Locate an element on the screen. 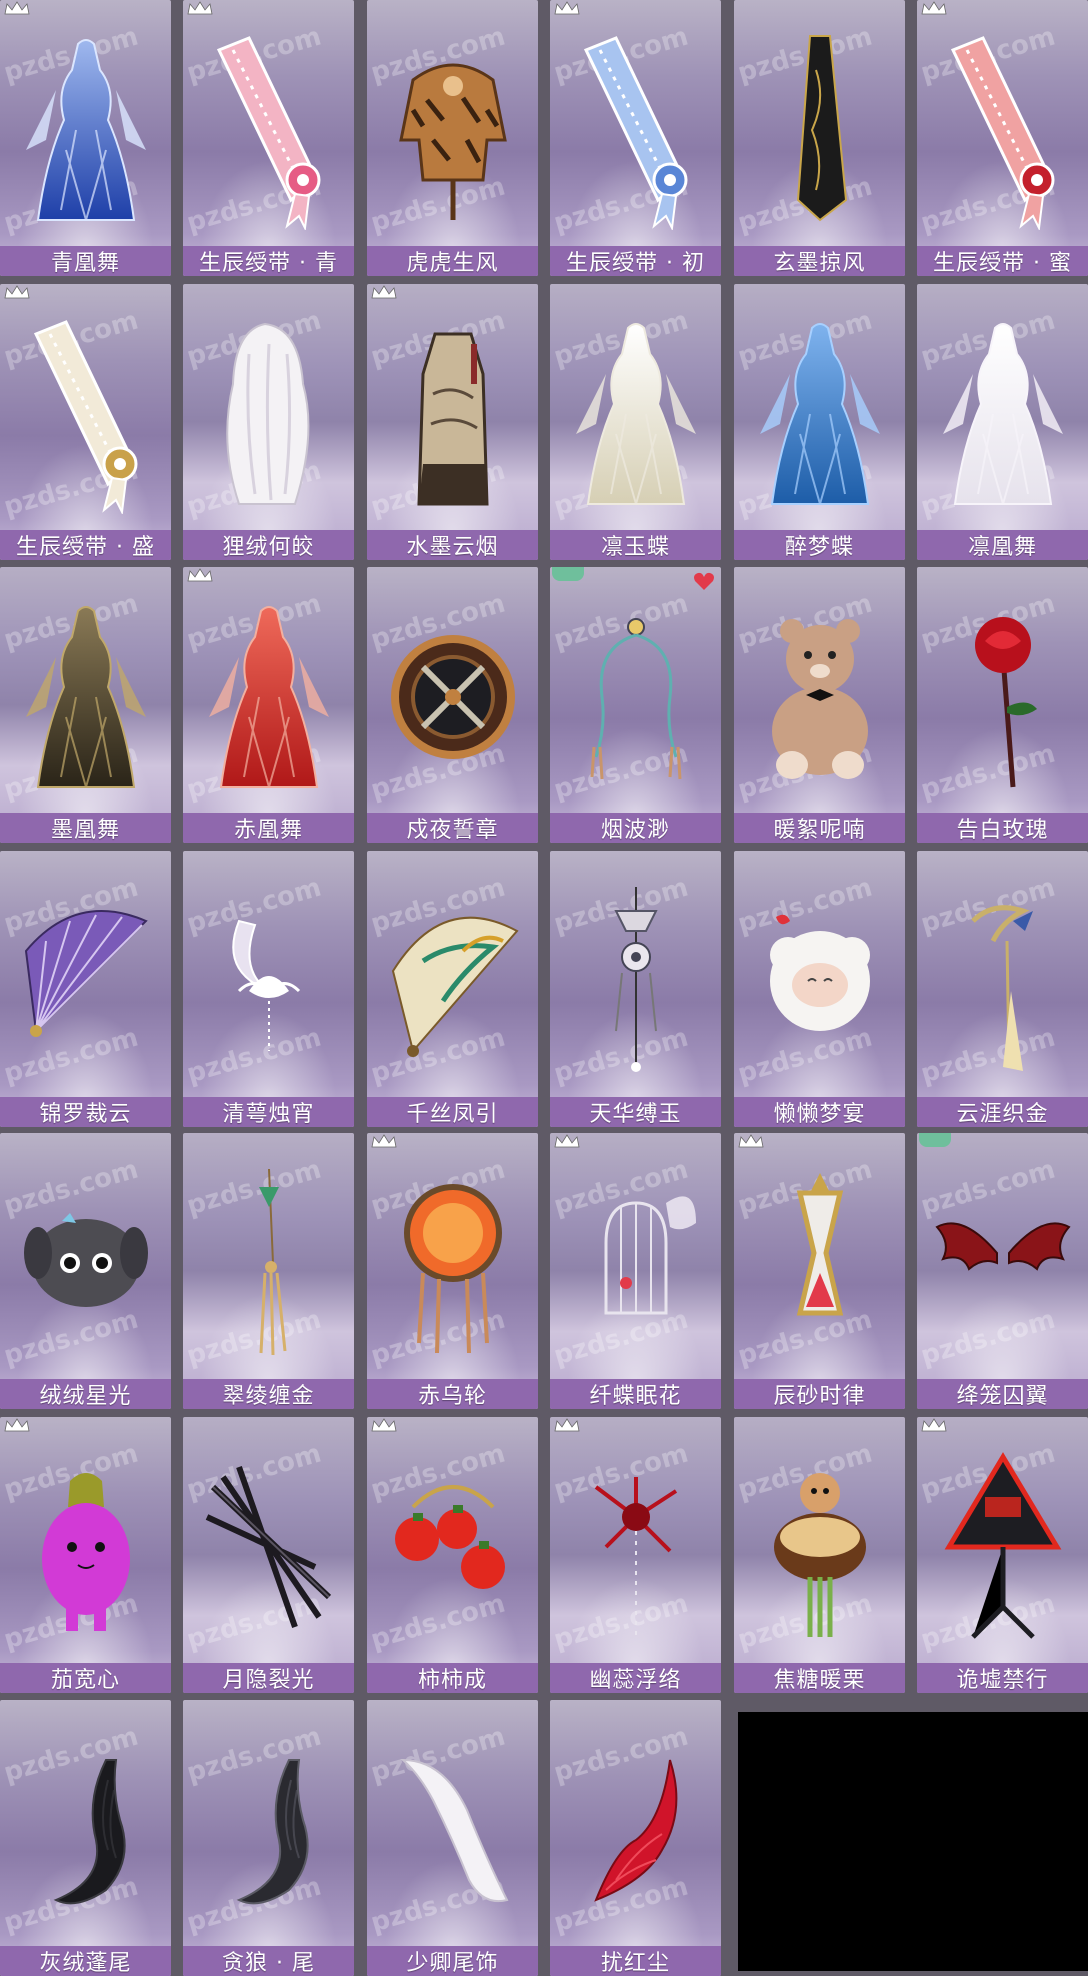 This screenshot has height=1976, width=1088. item-card: pzds.compzds.com茄宽心 is located at coordinates (85, 1555).